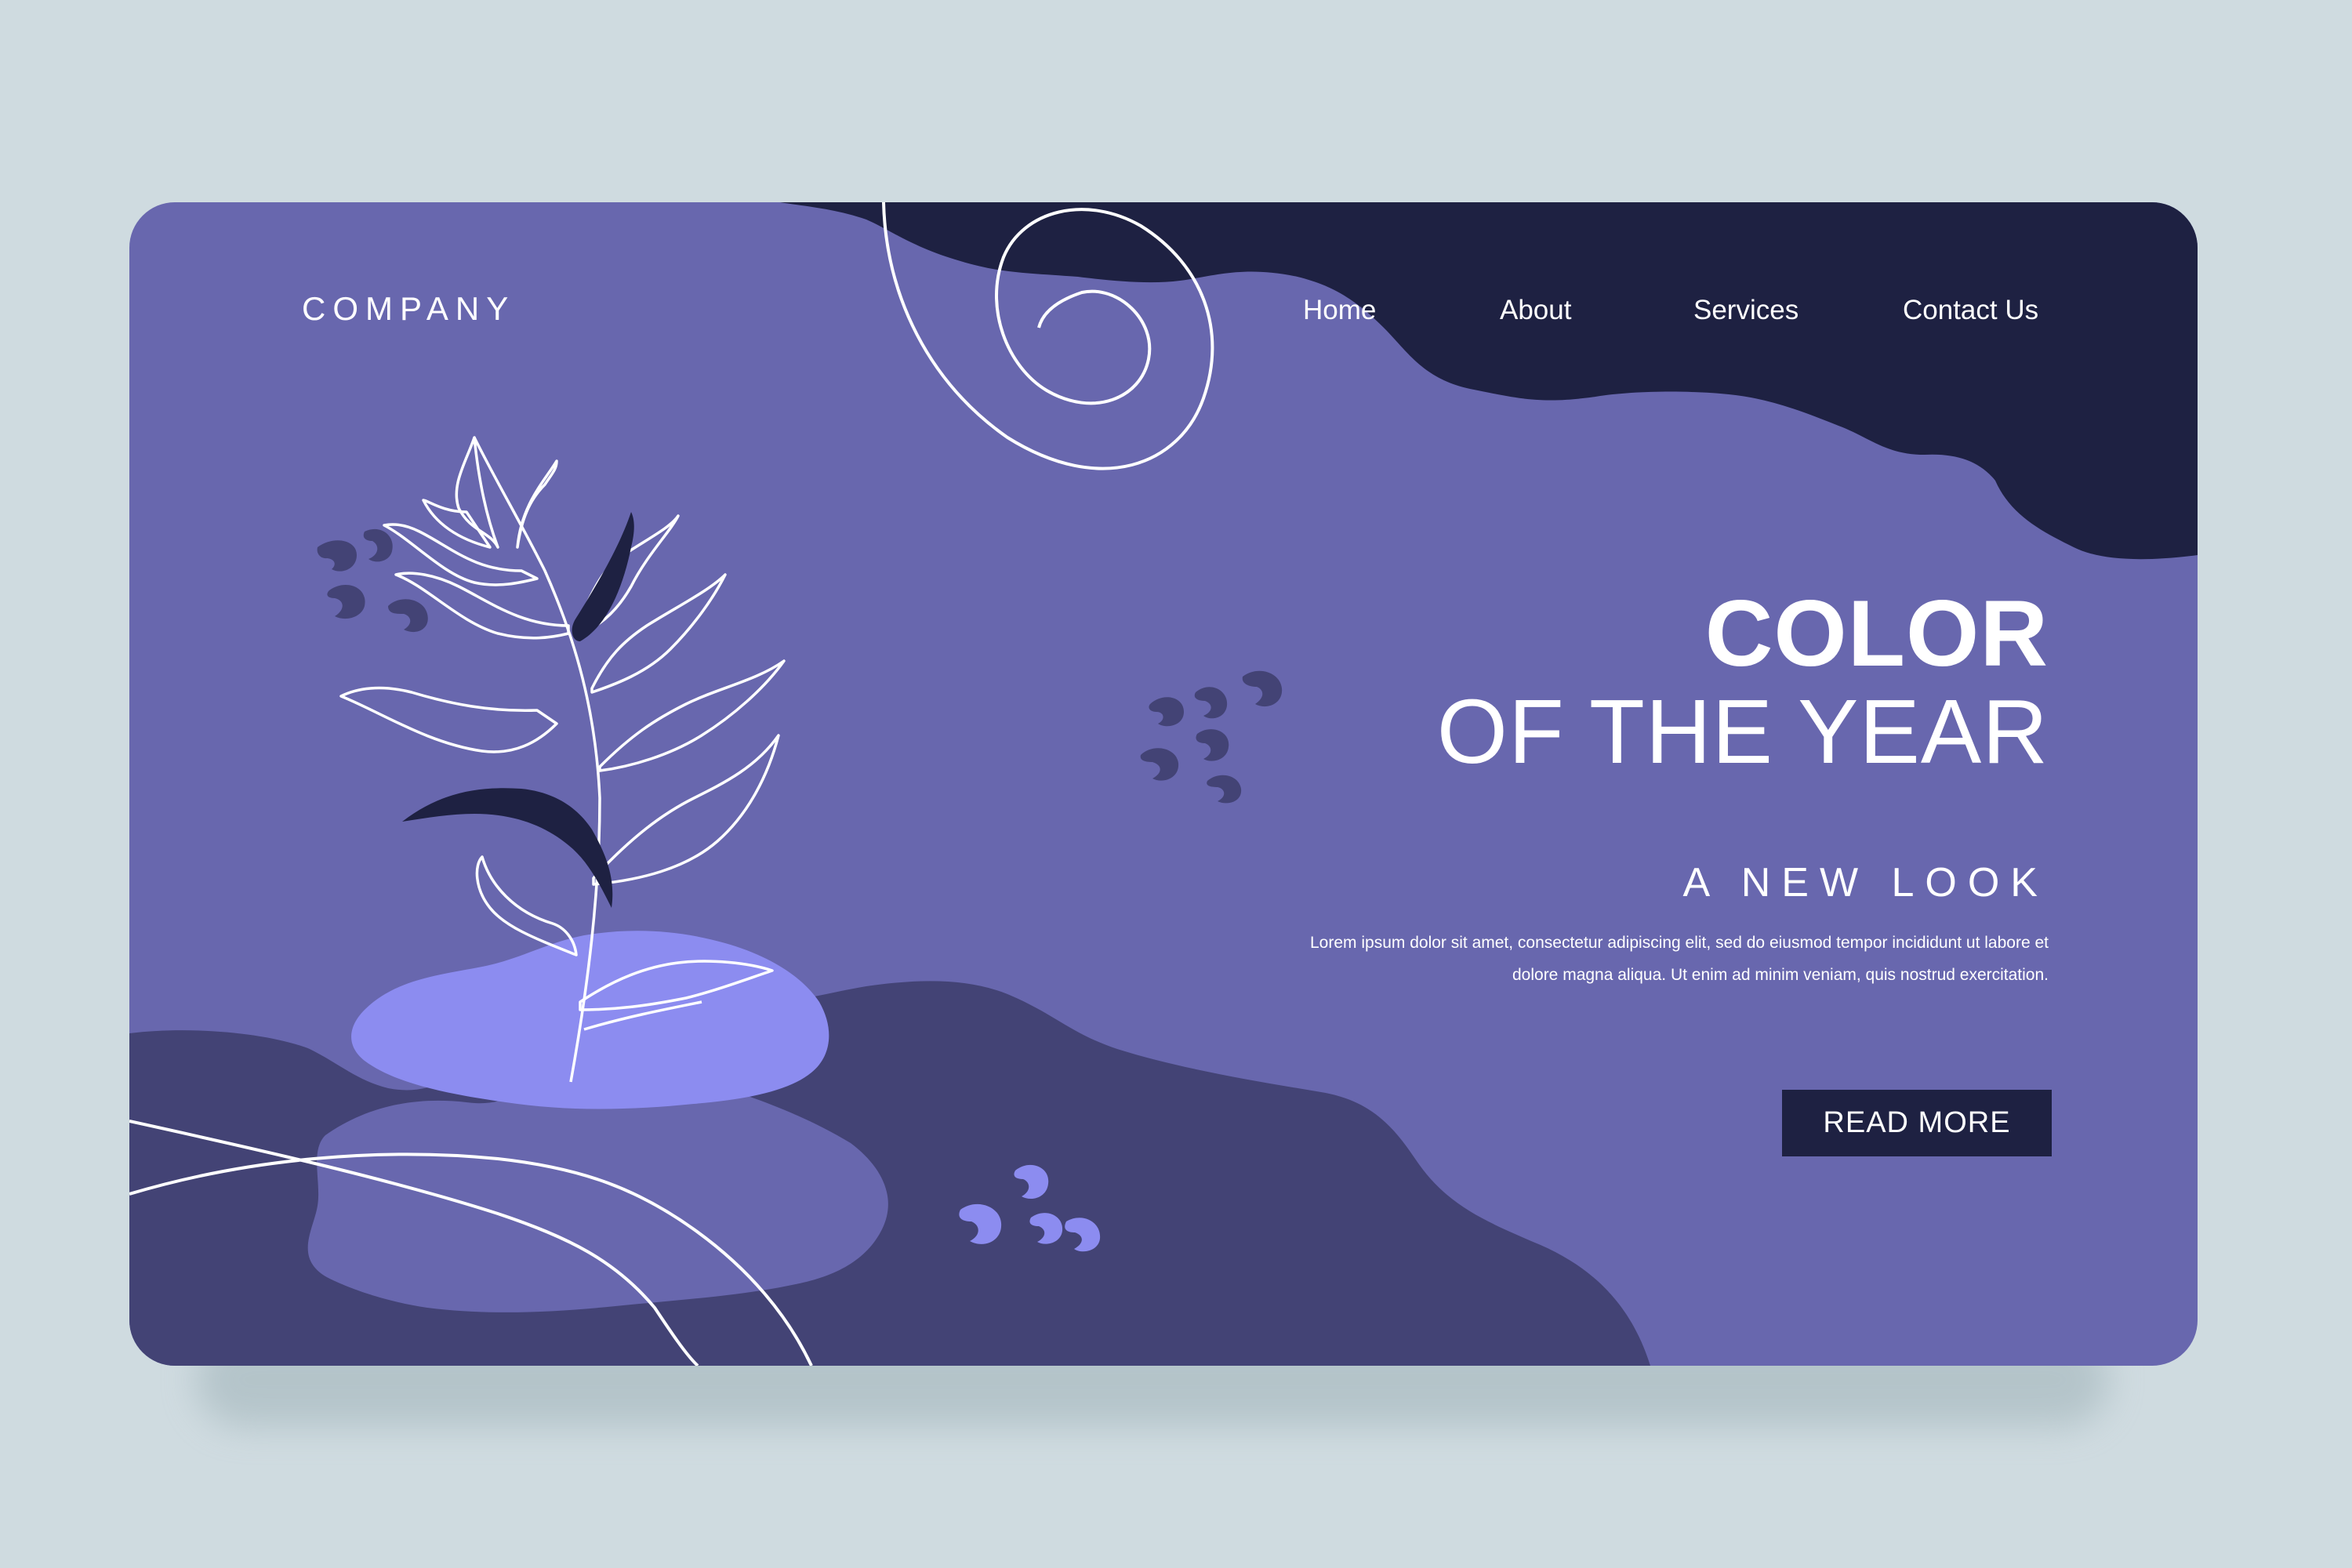 This screenshot has width=2352, height=1568. What do you see at coordinates (1866, 883) in the screenshot?
I see `hero-subheading: A NEW LOOK` at bounding box center [1866, 883].